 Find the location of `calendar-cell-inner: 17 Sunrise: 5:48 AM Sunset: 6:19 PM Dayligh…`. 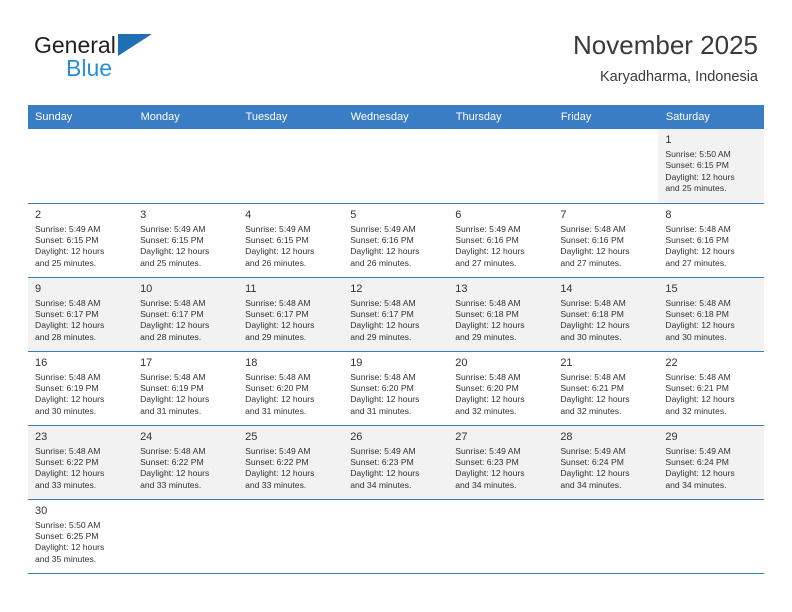

calendar-cell-inner: 17 Sunrise: 5:48 AM Sunset: 6:19 PM Dayligh… is located at coordinates (186, 388).